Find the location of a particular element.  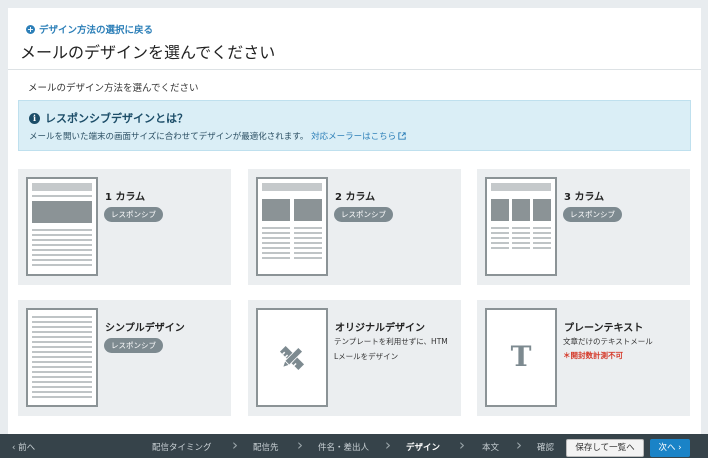

back-to-method-link: + デザイン方法の選択に戻る is located at coordinates (89, 29).